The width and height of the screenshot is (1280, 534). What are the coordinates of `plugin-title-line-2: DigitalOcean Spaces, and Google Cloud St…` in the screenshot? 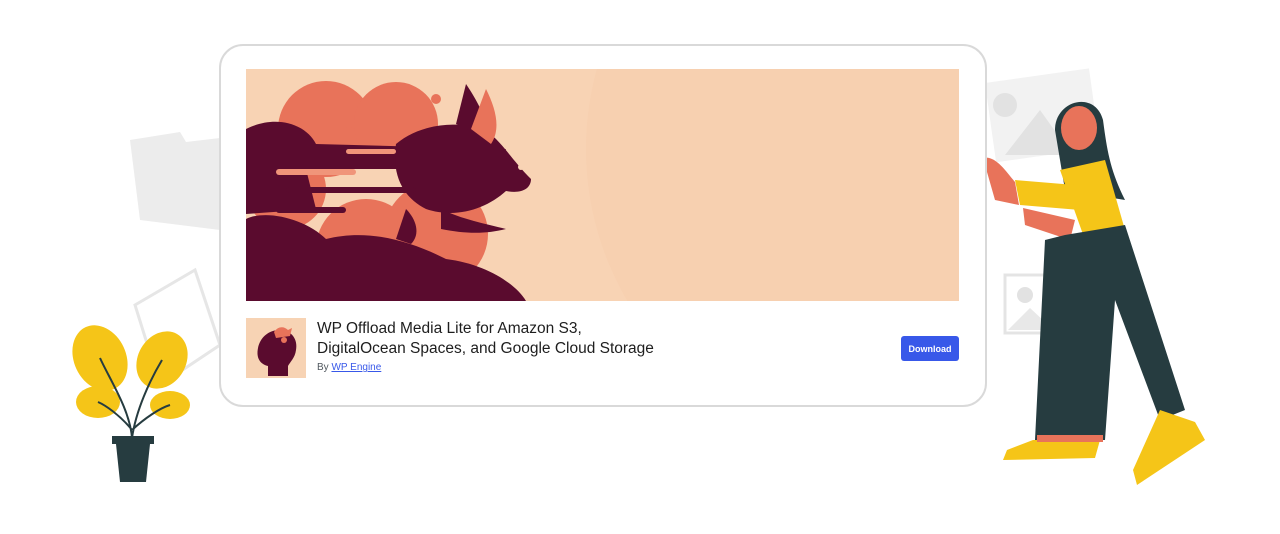 It's located at (485, 348).